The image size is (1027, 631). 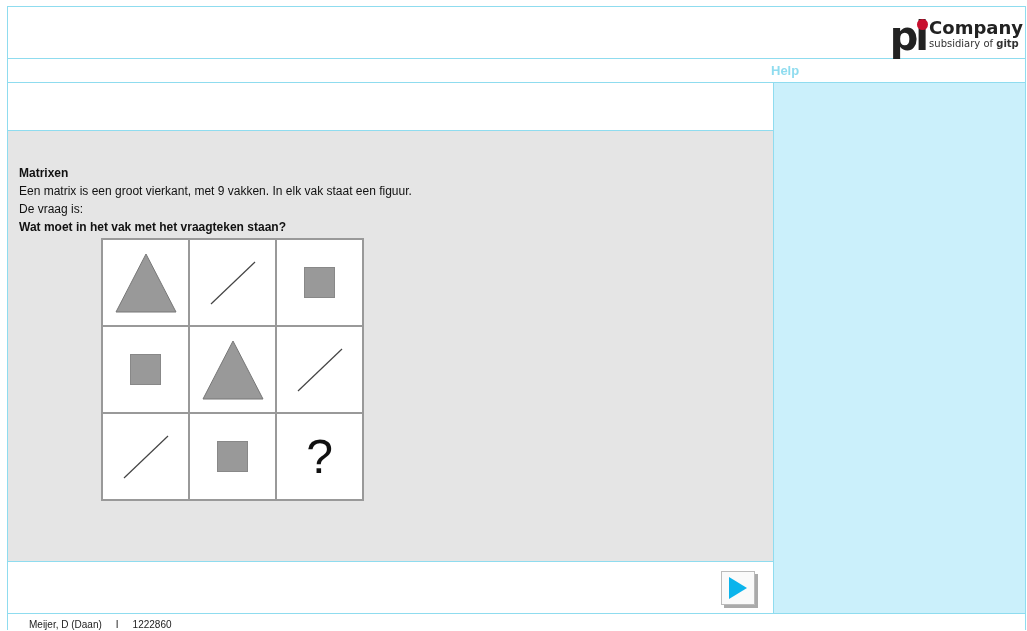 I want to click on user-id: 1222860, so click(x=152, y=624).